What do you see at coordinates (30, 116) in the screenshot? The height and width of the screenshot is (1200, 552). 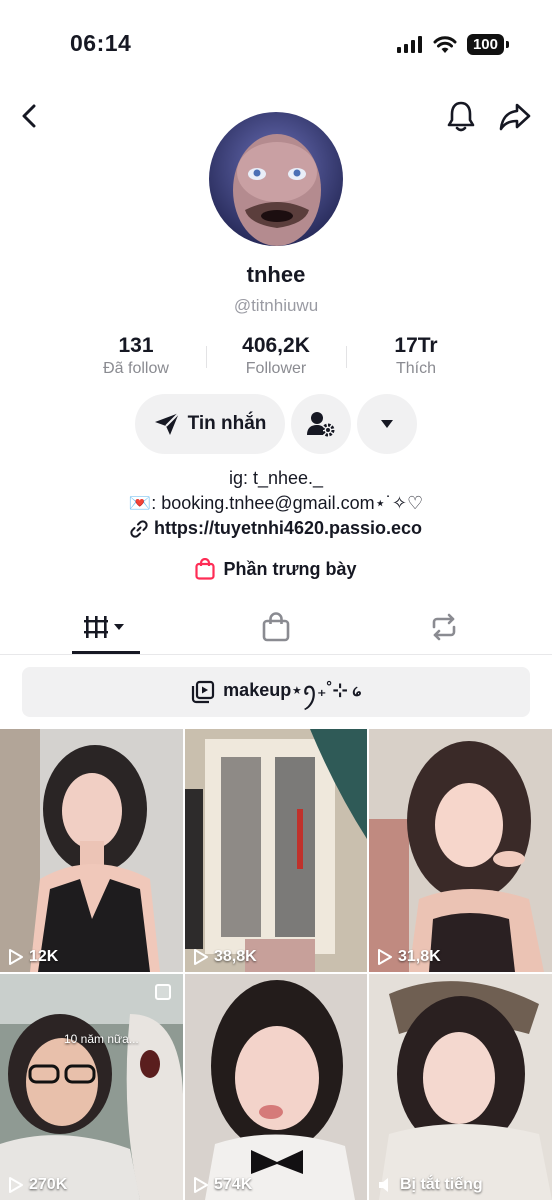 I see `back-arrow-icon` at bounding box center [30, 116].